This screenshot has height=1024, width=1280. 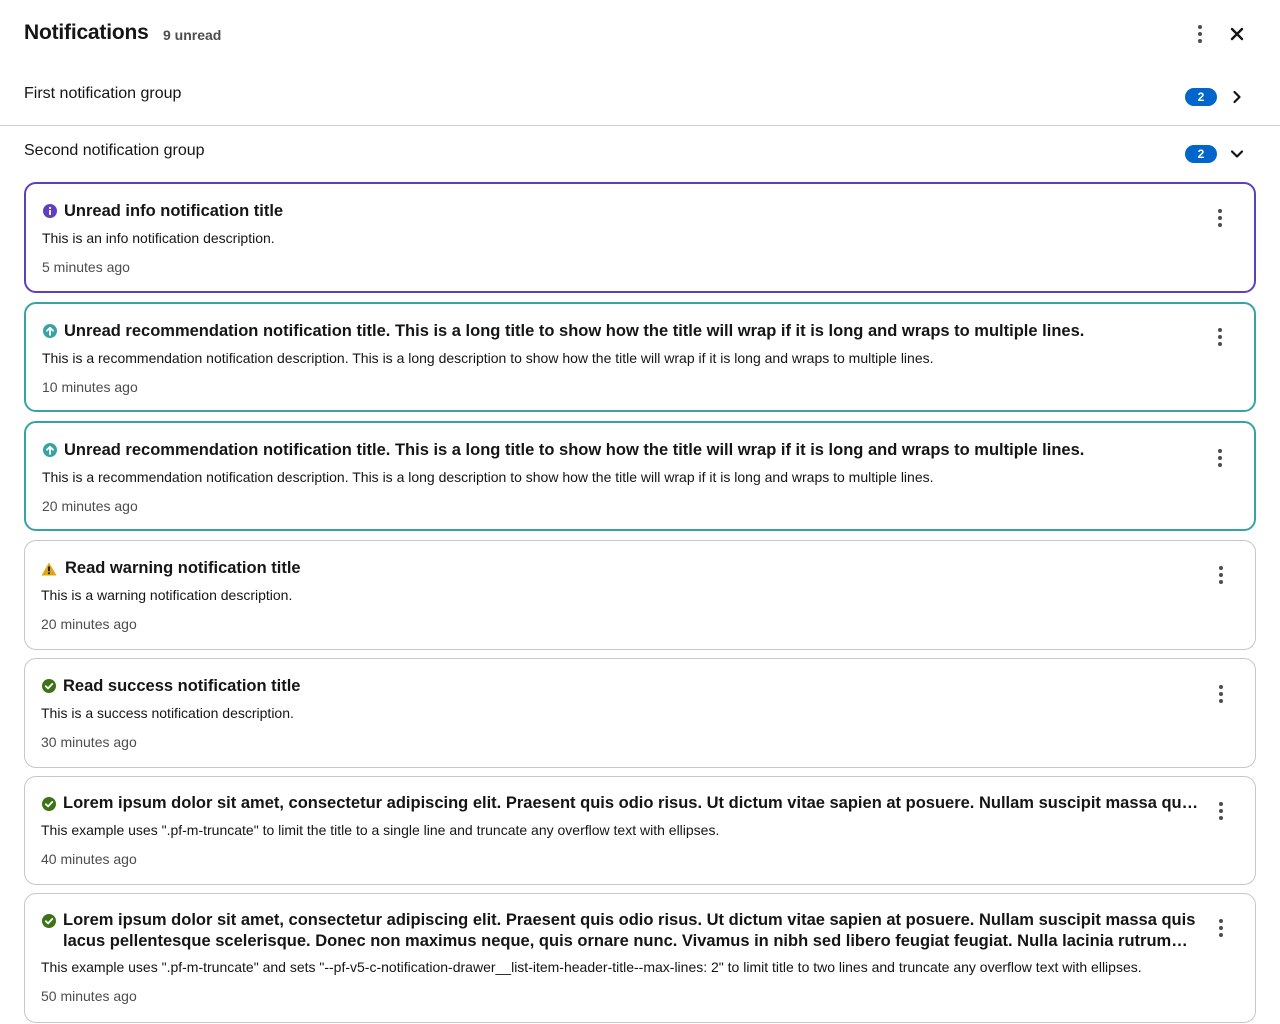 What do you see at coordinates (1200, 34) in the screenshot?
I see `header-actions-kebab-icon` at bounding box center [1200, 34].